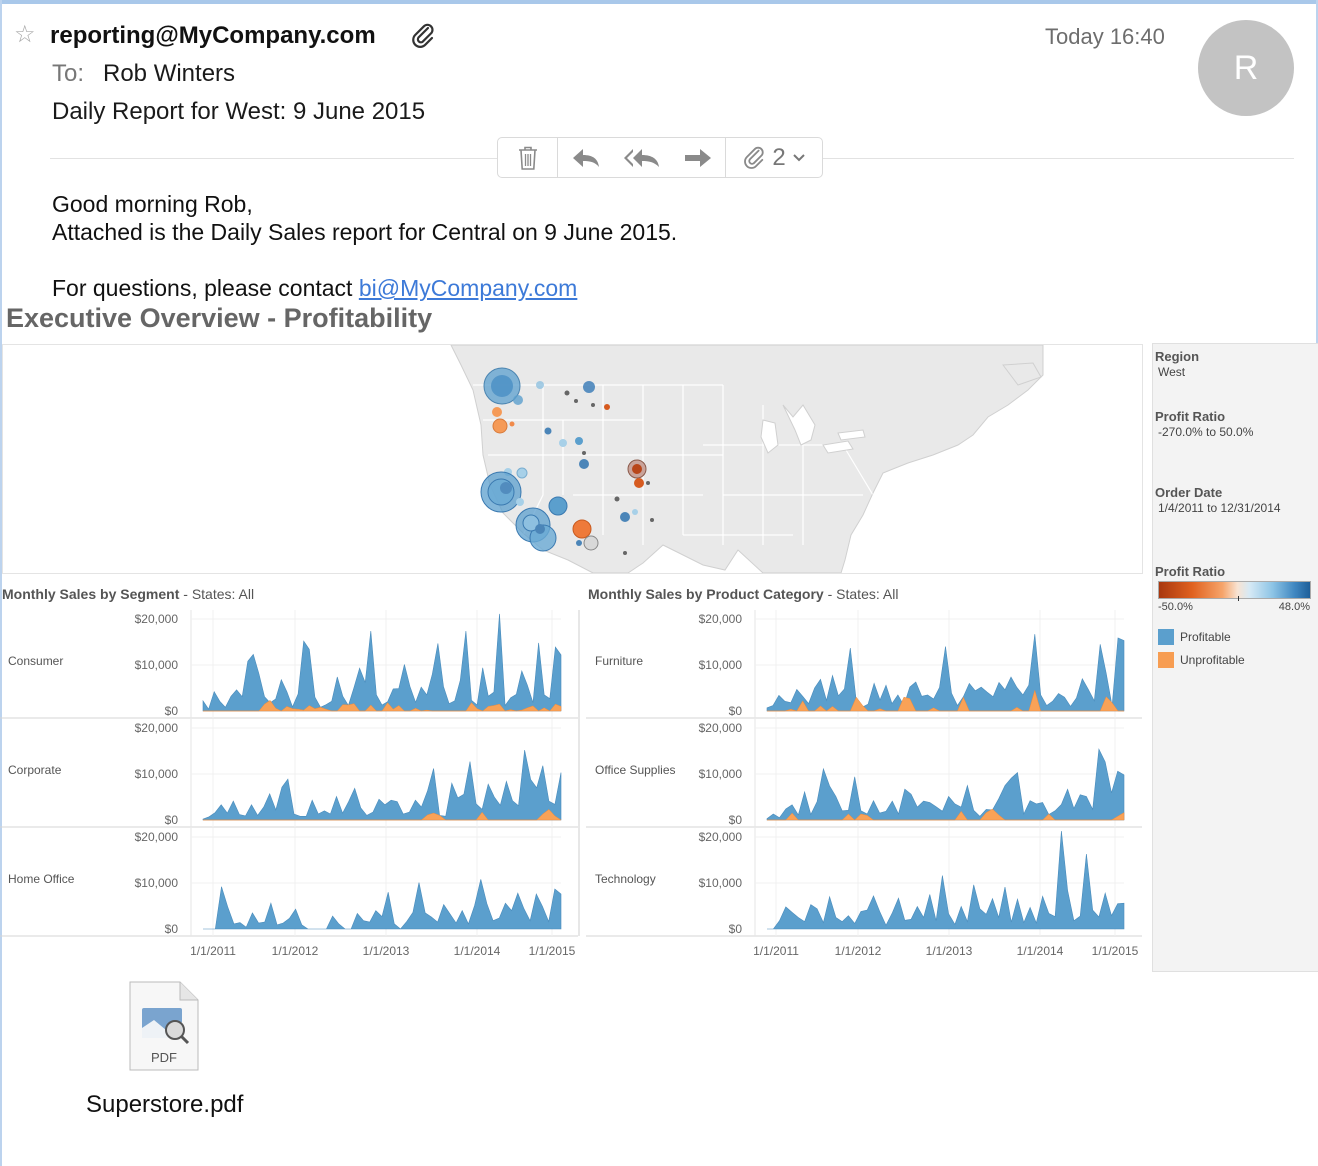 The height and width of the screenshot is (1166, 1318). Describe the element at coordinates (1166, 637) in the screenshot. I see `profitable-swatch` at that location.